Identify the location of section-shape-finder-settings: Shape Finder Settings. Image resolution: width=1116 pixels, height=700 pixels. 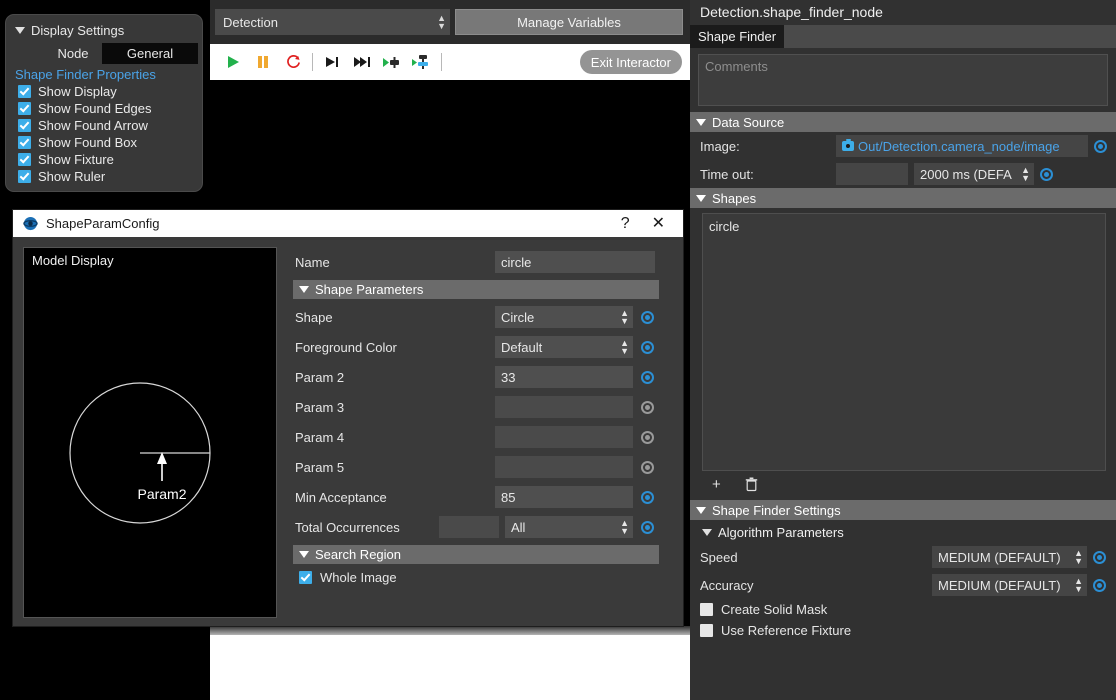
(903, 510).